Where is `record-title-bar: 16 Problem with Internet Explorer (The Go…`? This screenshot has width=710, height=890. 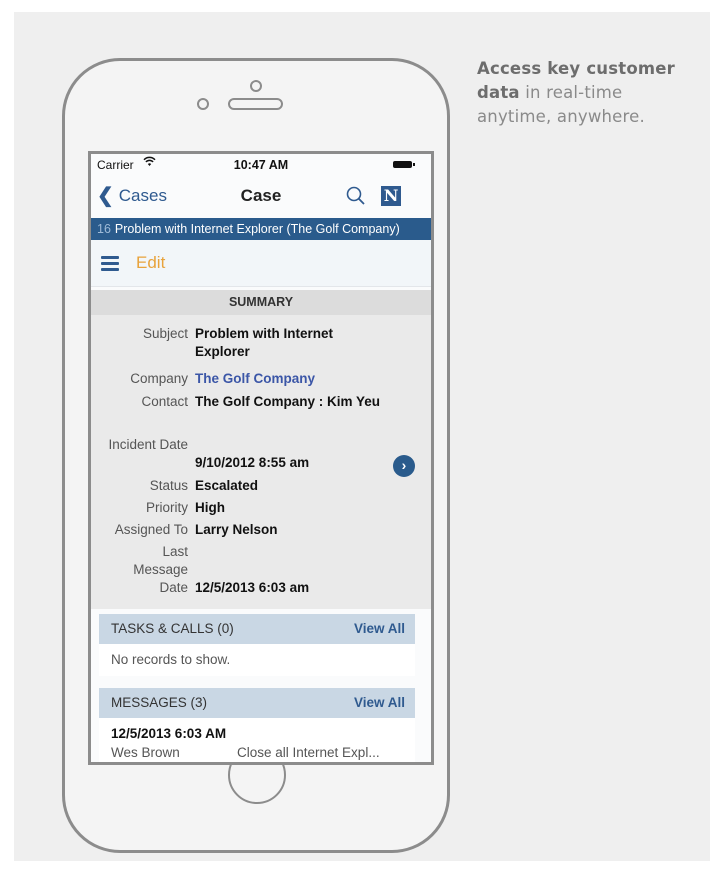
record-title-bar: 16 Problem with Internet Explorer (The Go… is located at coordinates (261, 229).